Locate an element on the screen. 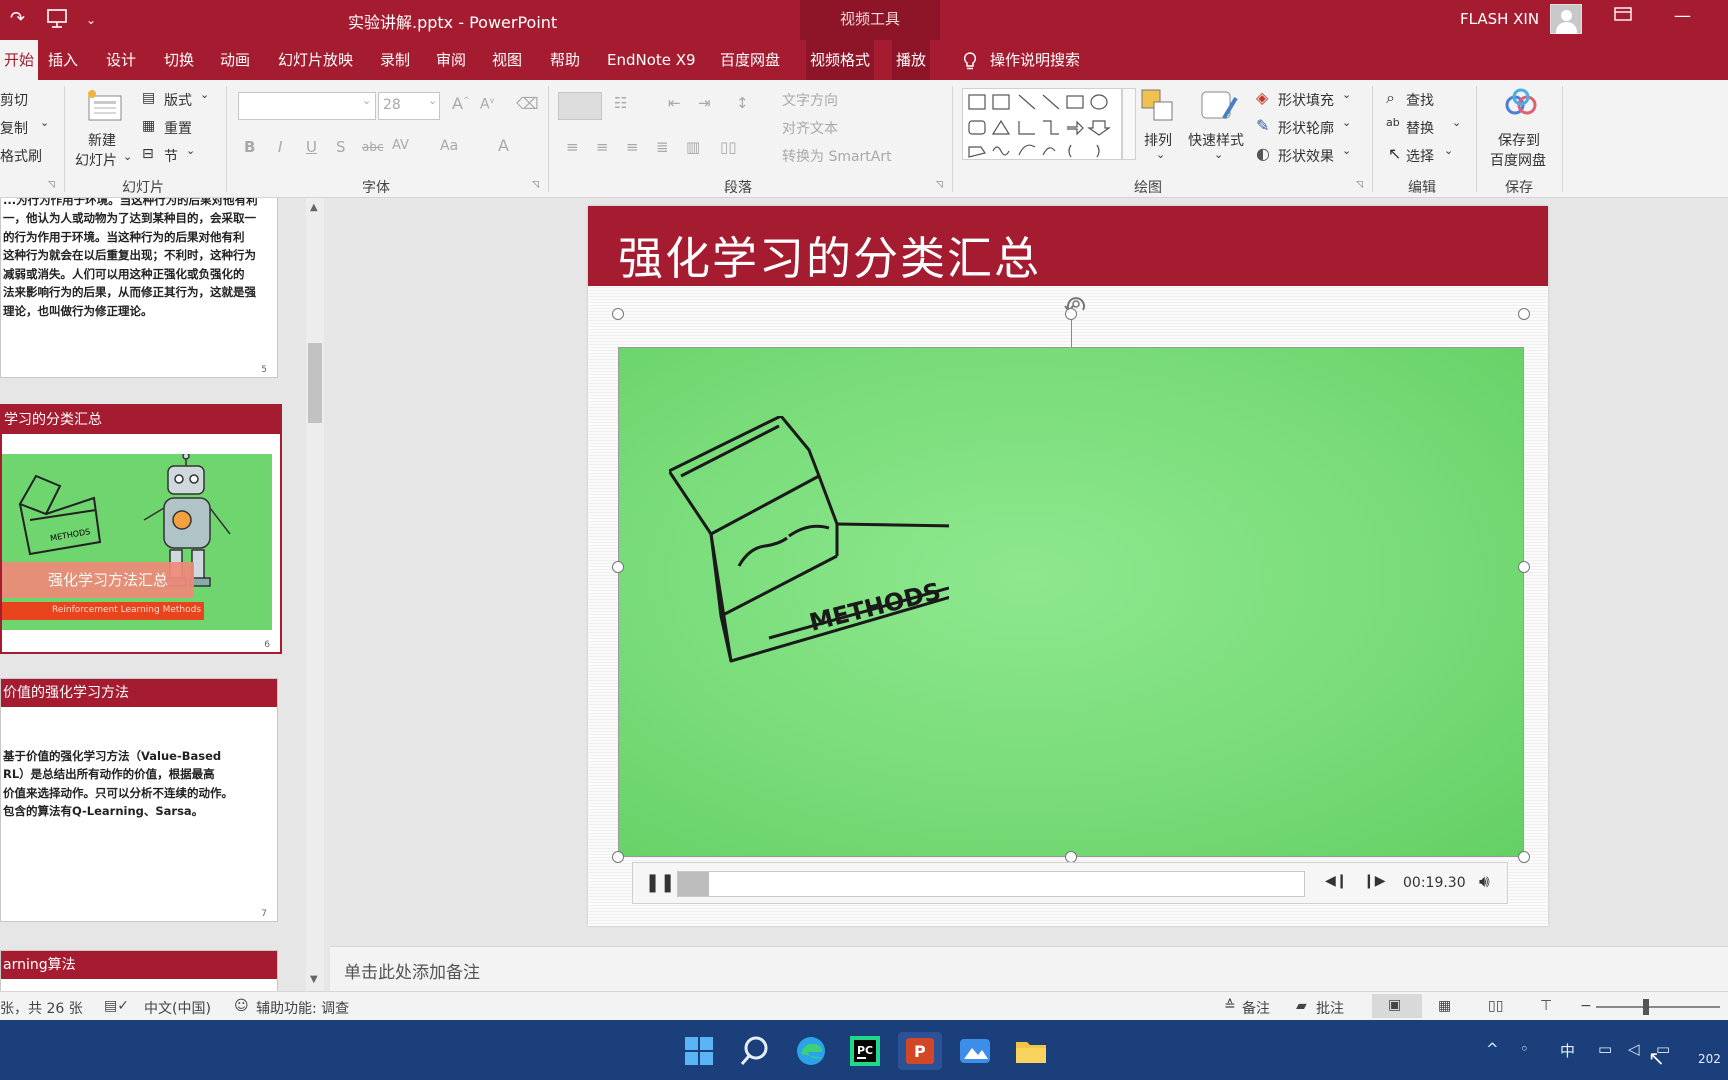 This screenshot has height=1080, width=1728. strikethrough-icon: abc is located at coordinates (373, 147).